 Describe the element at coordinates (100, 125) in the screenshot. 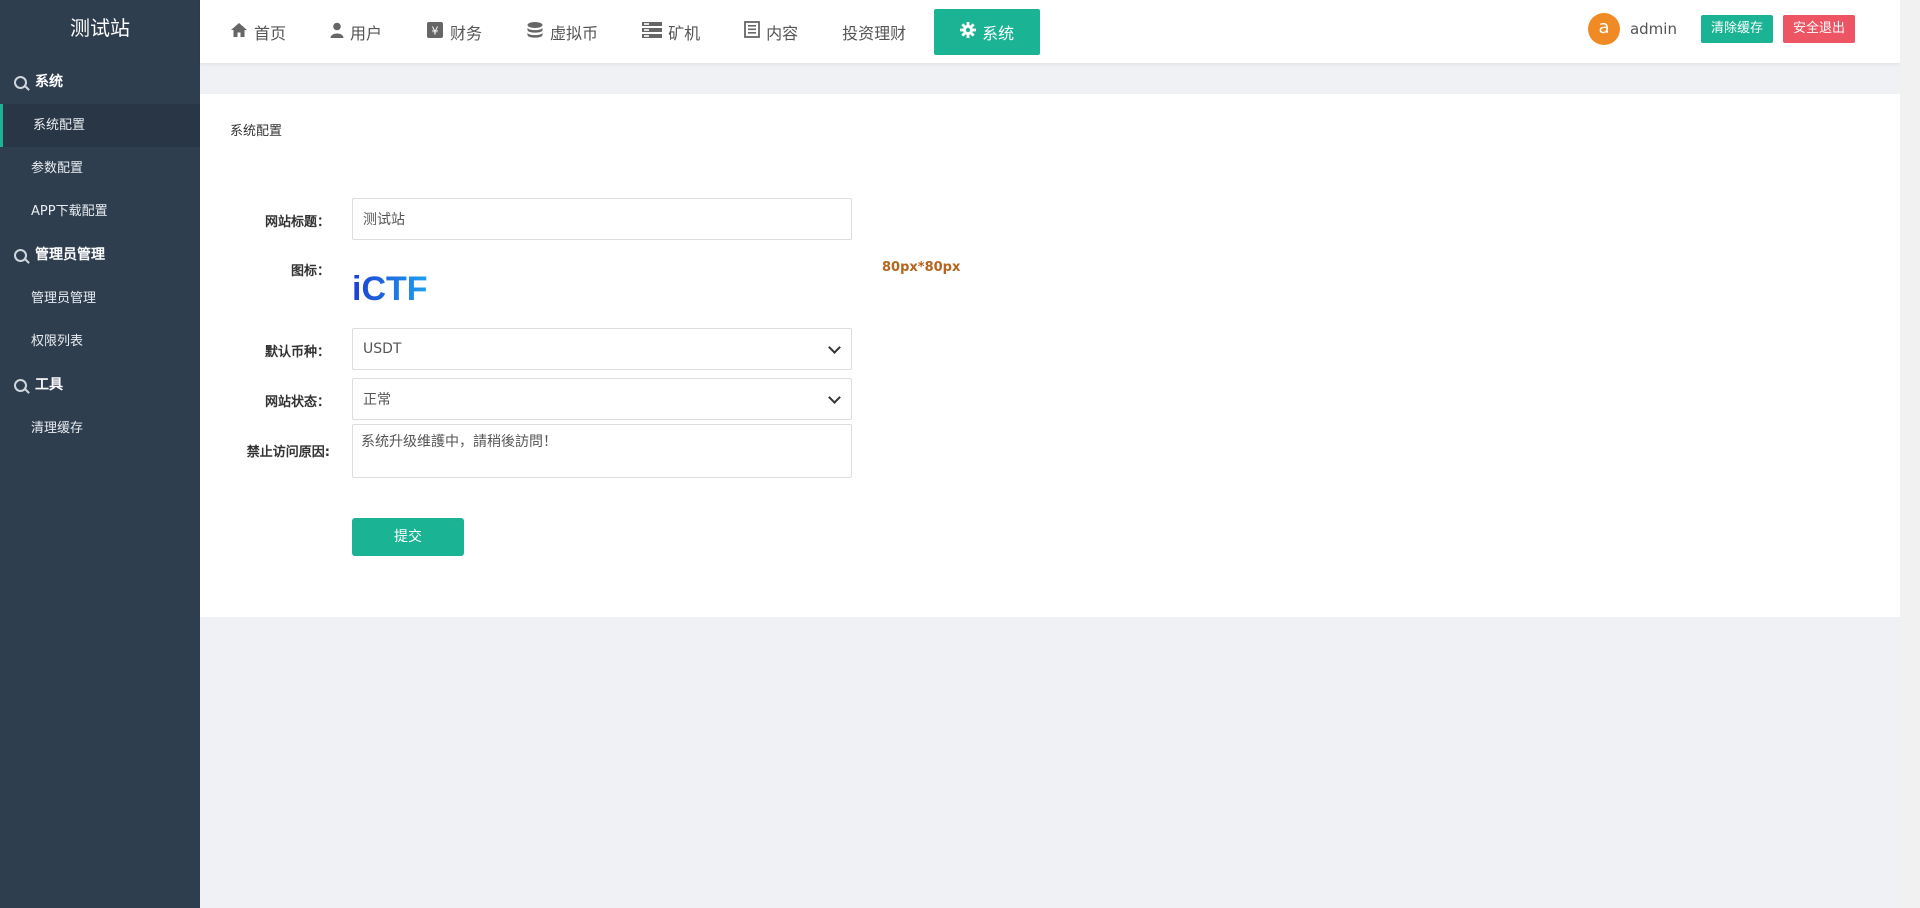

I see `sidebar-item-system-config: 系统配置` at that location.